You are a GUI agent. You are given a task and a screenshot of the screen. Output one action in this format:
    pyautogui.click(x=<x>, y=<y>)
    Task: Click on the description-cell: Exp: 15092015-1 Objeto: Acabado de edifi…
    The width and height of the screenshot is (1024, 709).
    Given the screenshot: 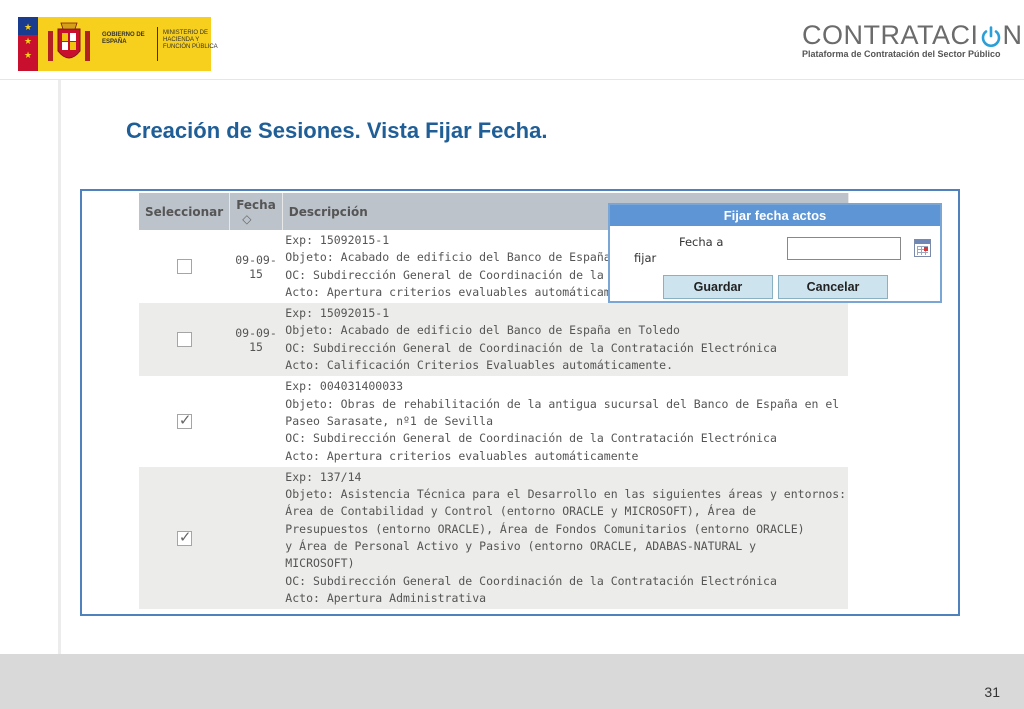 What is the action you would take?
    pyautogui.click(x=565, y=340)
    